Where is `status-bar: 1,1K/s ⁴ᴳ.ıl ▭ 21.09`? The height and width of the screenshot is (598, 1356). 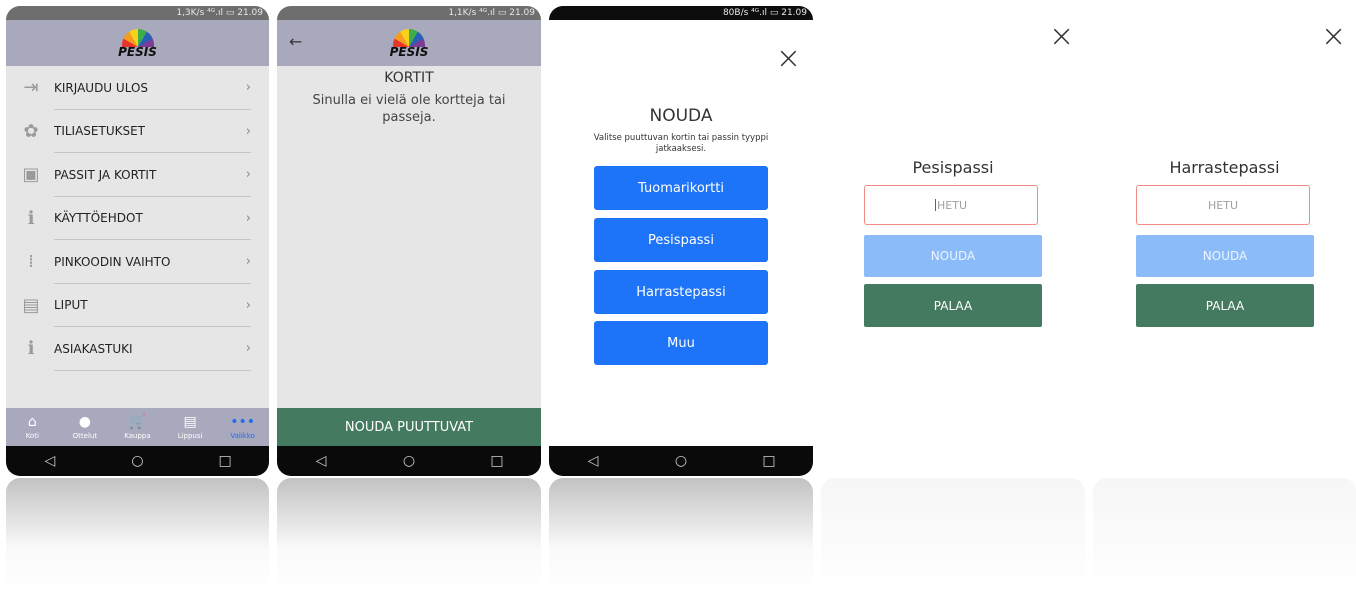
status-bar: 1,1K/s ⁴ᴳ.ıl ▭ 21.09 is located at coordinates (409, 13).